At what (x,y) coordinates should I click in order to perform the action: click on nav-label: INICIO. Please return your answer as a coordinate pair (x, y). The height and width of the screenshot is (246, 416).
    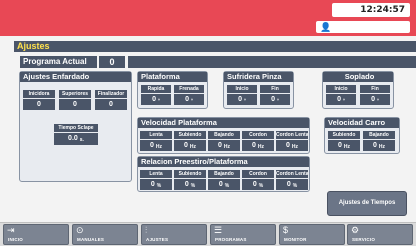
    Looking at the image, I should click on (15, 239).